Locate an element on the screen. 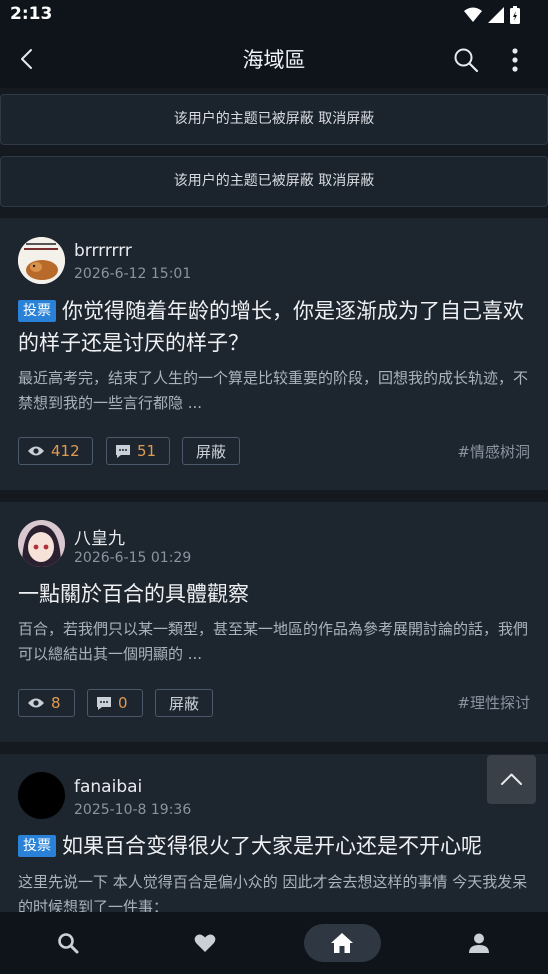 This screenshot has width=548, height=974. post-author: 八皇九 is located at coordinates (99, 536).